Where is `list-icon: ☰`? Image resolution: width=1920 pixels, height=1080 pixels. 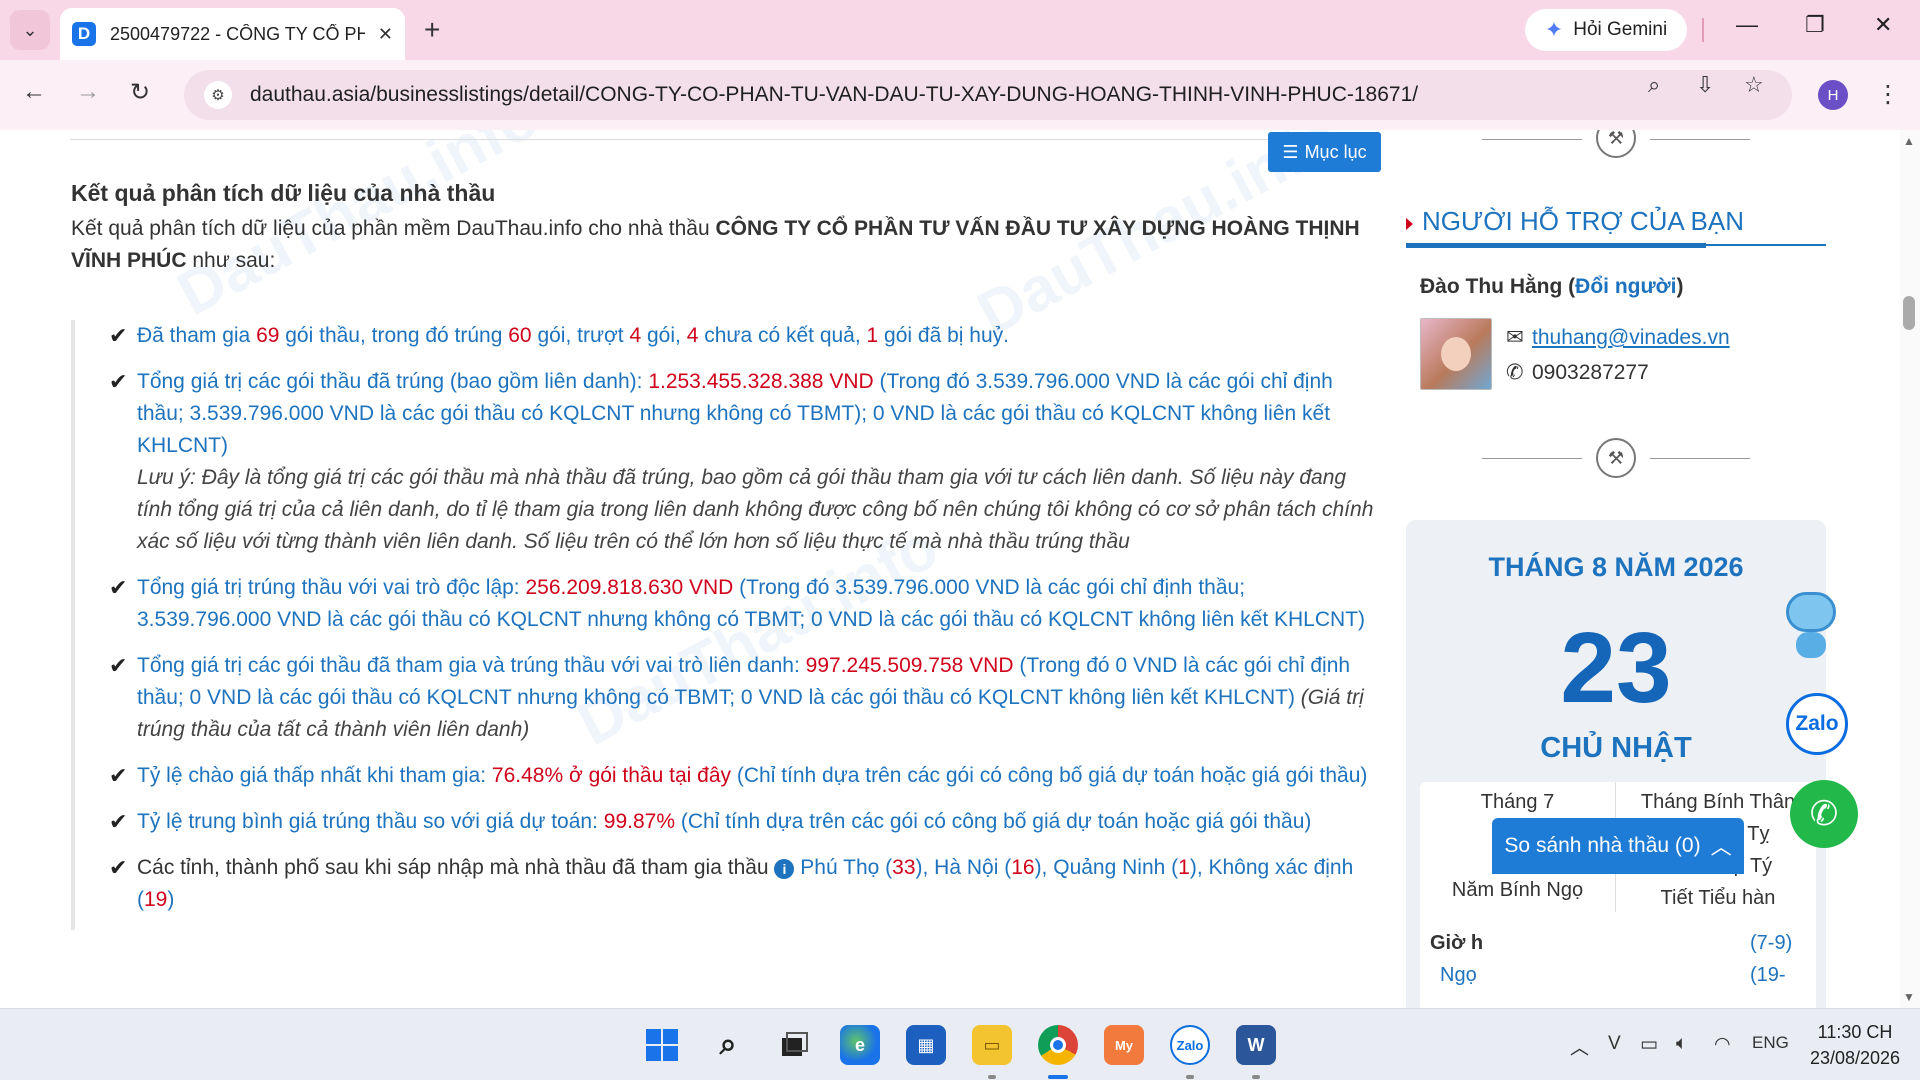 list-icon: ☰ is located at coordinates (1290, 151).